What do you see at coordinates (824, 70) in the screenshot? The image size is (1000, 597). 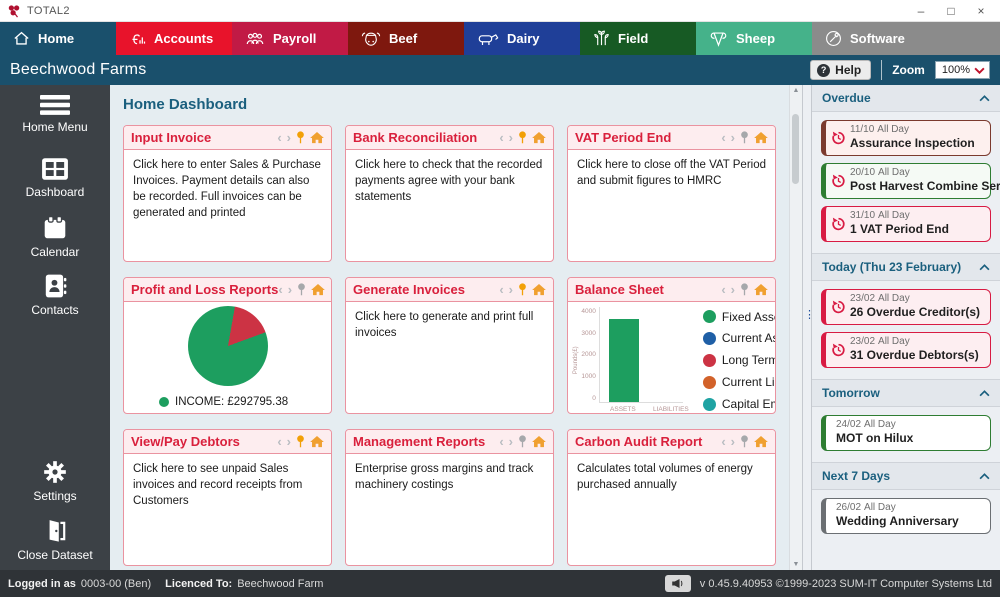 I see `question-icon: ?` at bounding box center [824, 70].